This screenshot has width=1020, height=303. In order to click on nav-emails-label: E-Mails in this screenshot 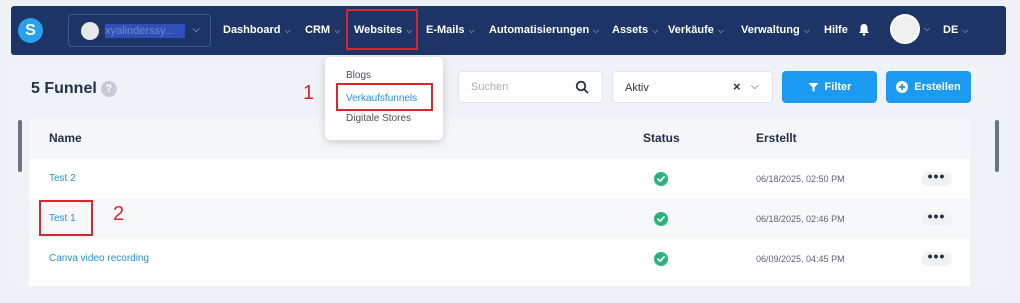, I will do `click(445, 30)`.